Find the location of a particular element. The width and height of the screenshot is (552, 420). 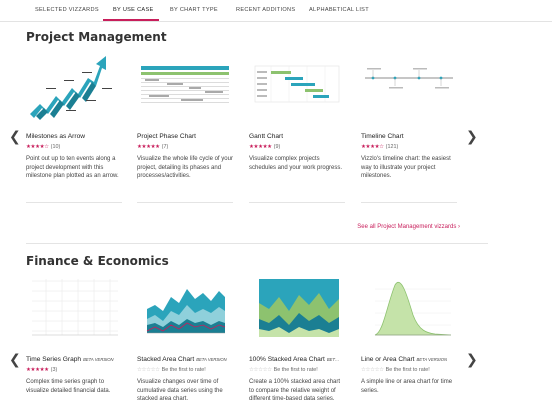

section-title-finance-economics: Finance & Economics is located at coordinates (97, 261).